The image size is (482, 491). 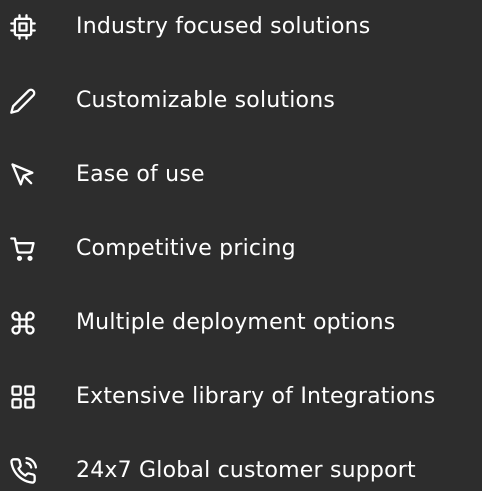 What do you see at coordinates (23, 101) in the screenshot?
I see `pencil-icon` at bounding box center [23, 101].